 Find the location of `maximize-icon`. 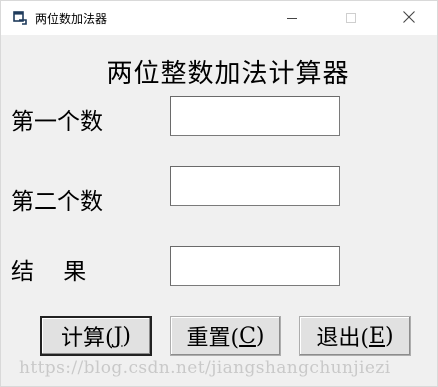

maximize-icon is located at coordinates (351, 18).